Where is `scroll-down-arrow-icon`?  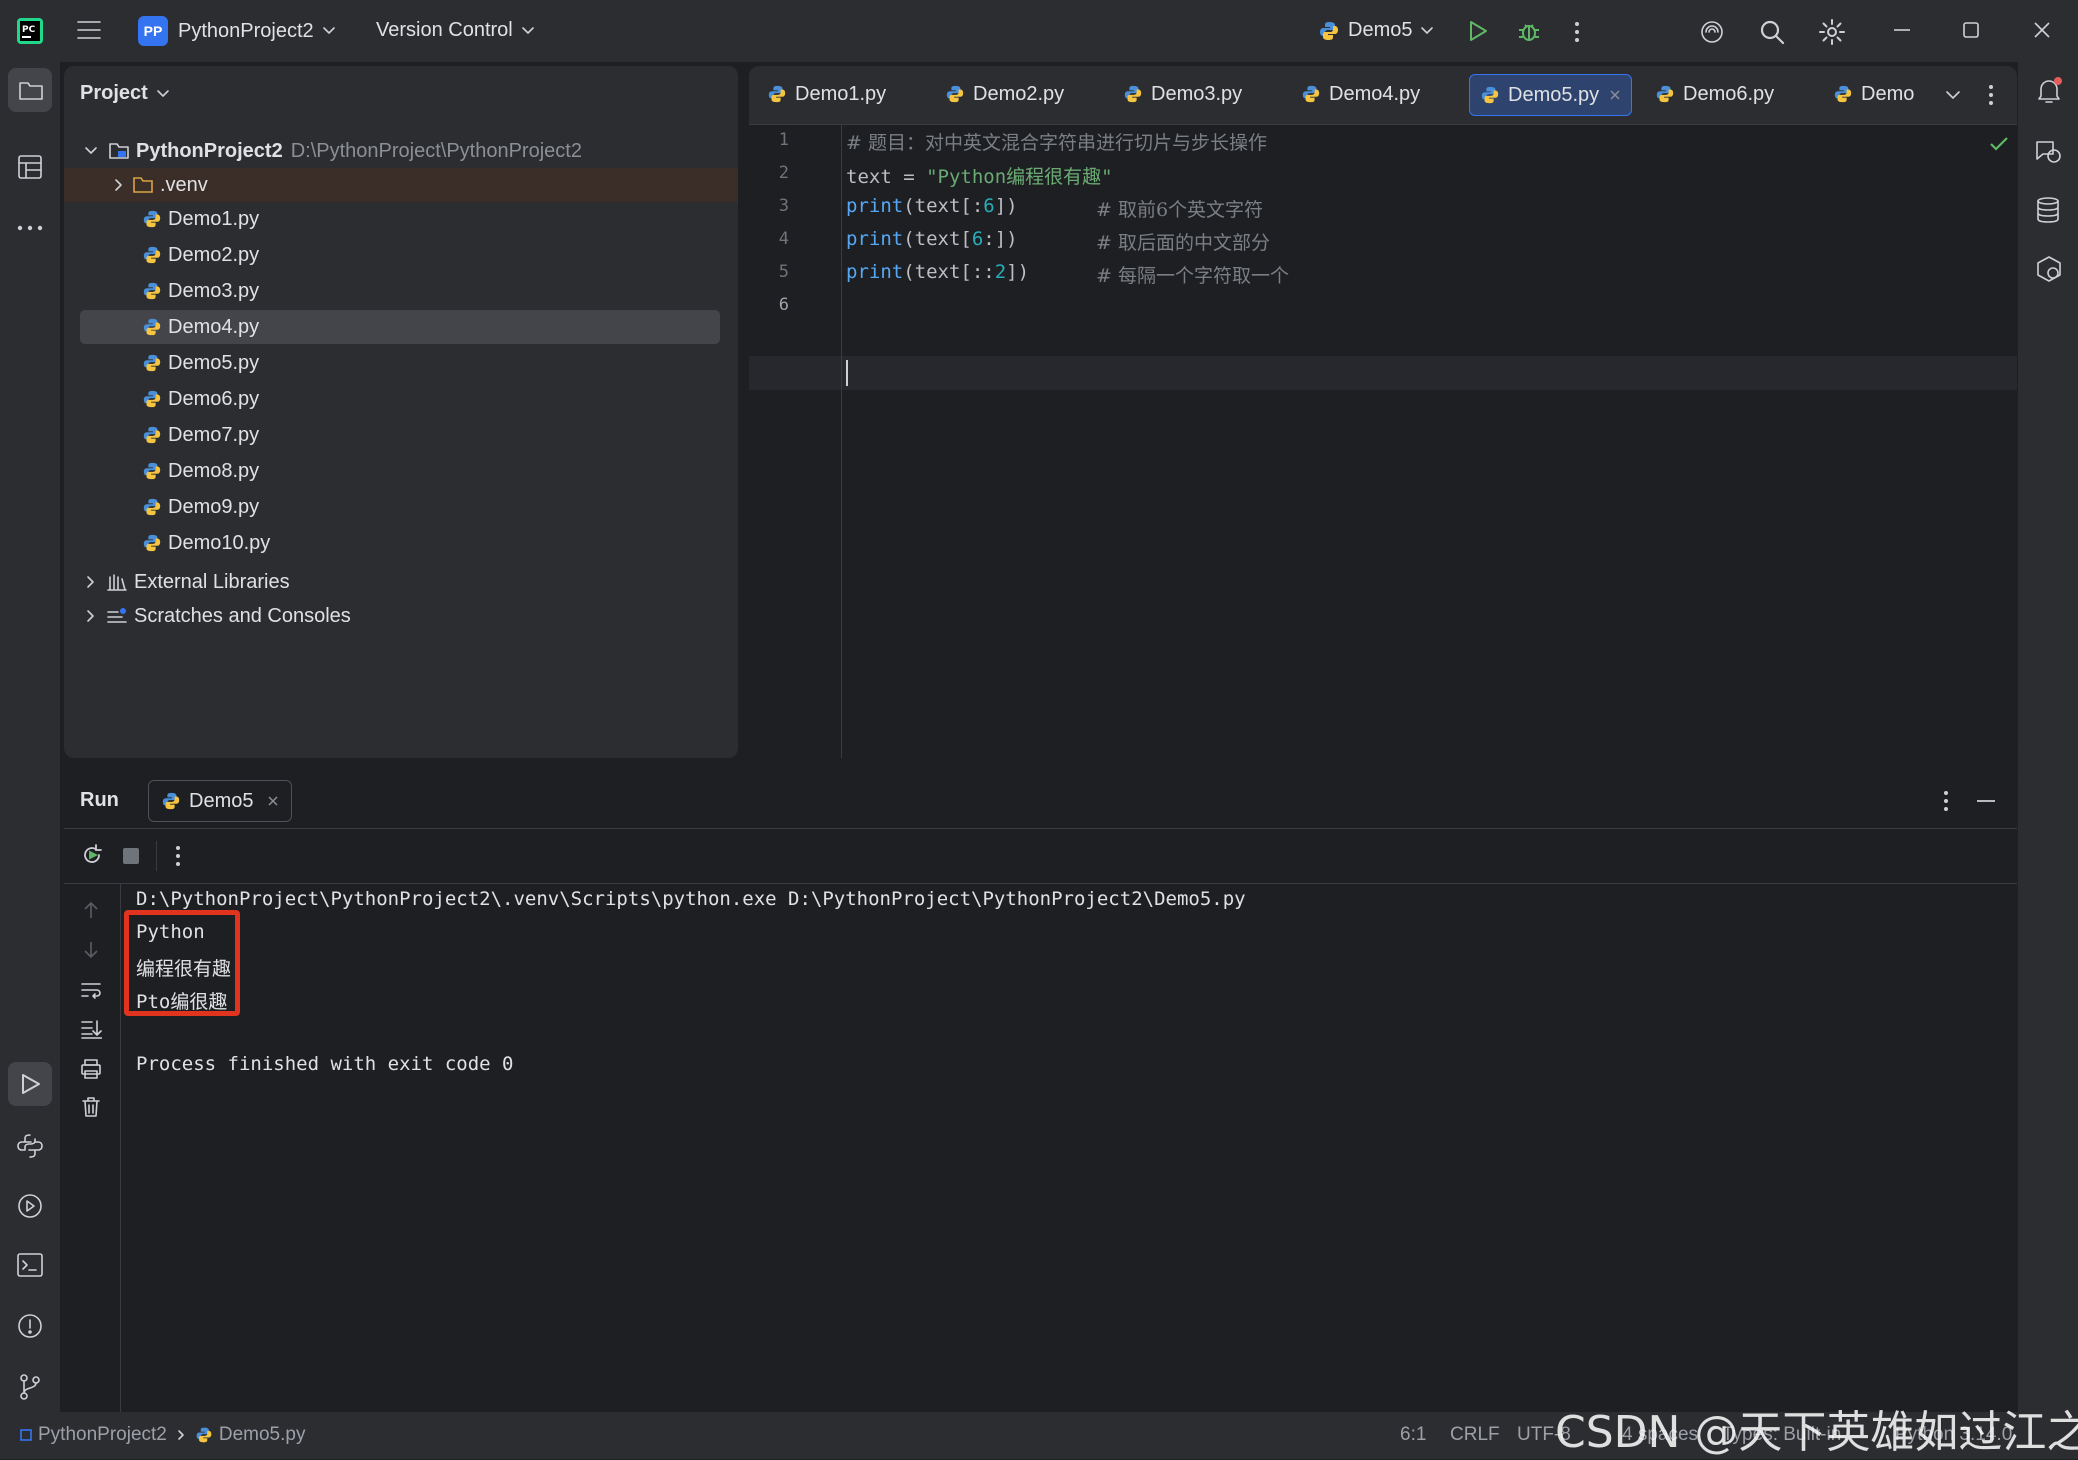
scroll-down-arrow-icon is located at coordinates (91, 950).